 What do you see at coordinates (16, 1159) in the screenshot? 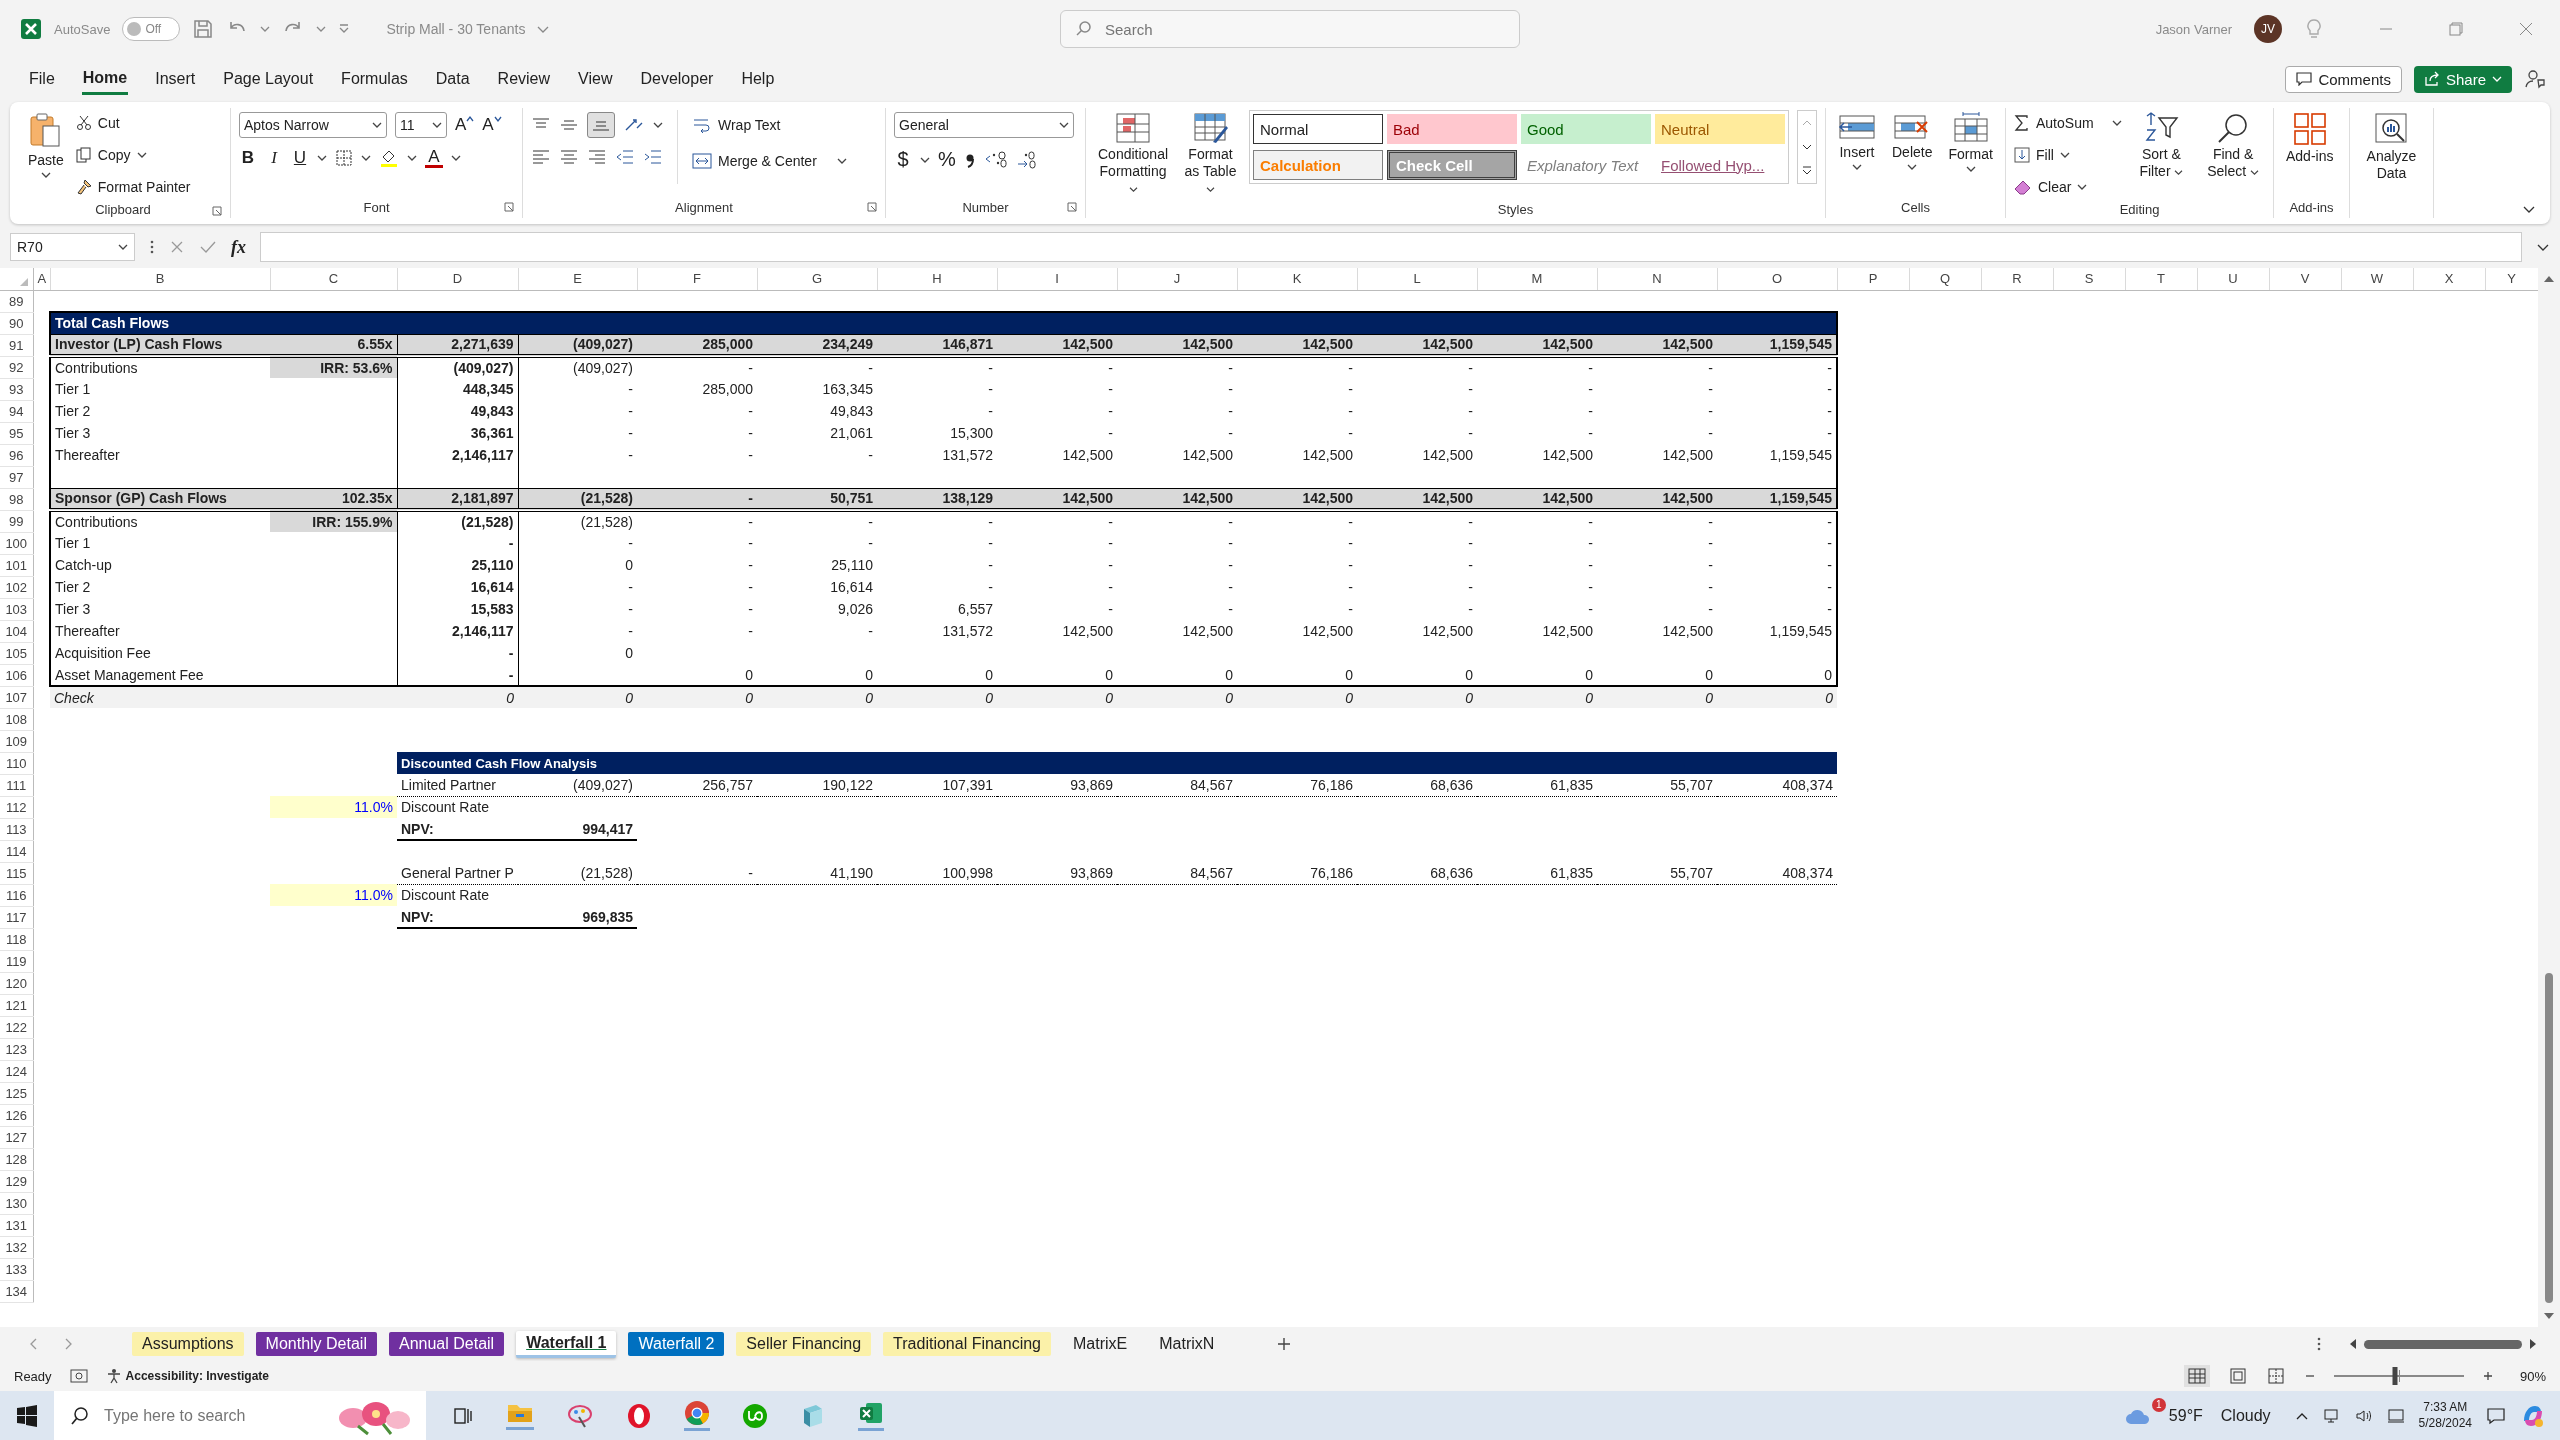
I see `row-header: 128` at bounding box center [16, 1159].